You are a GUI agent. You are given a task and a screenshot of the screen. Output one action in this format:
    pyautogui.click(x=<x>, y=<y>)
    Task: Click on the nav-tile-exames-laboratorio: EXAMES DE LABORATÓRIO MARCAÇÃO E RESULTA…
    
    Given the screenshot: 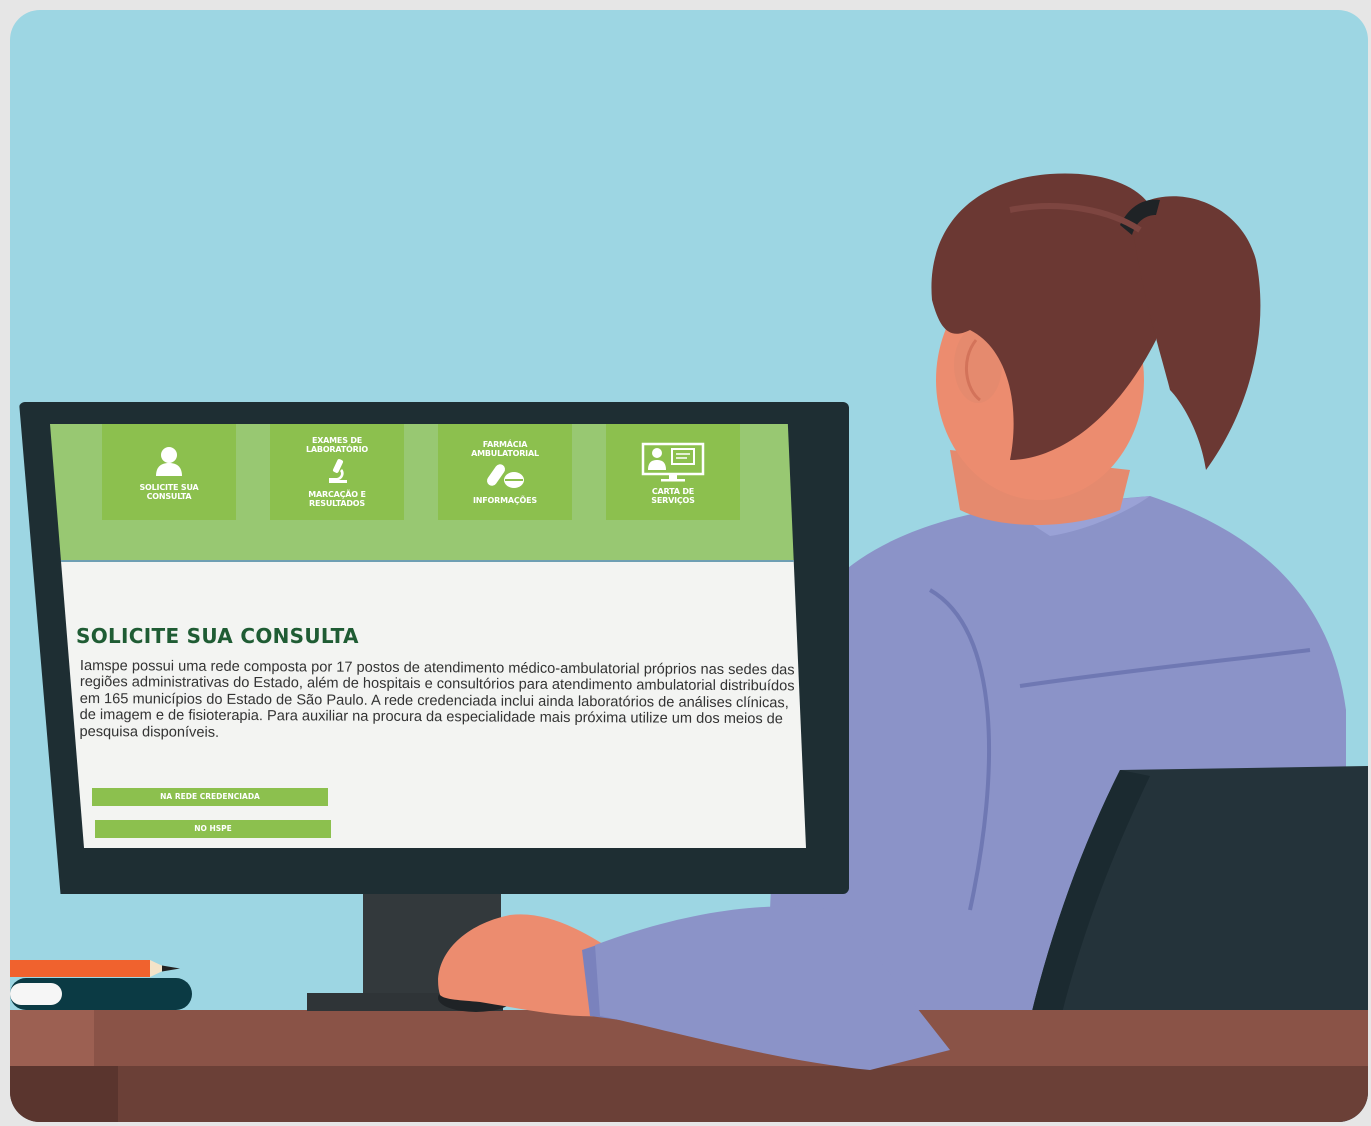 What is the action you would take?
    pyautogui.click(x=337, y=472)
    